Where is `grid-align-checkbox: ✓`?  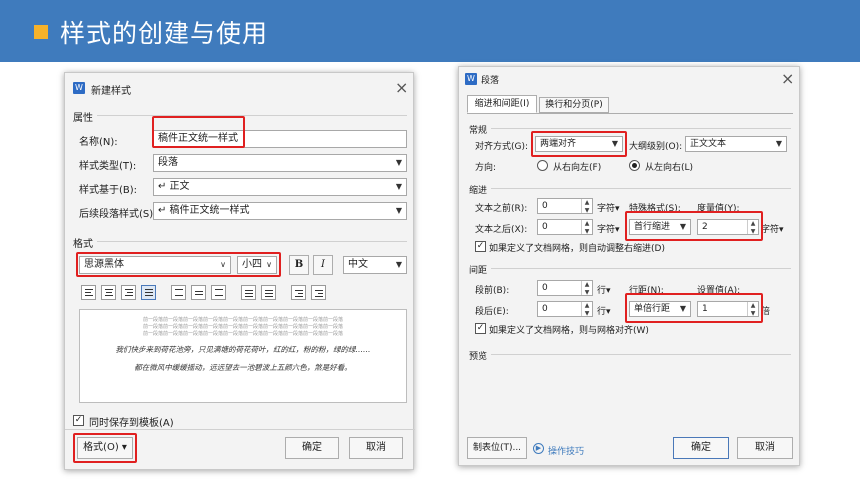 grid-align-checkbox: ✓ is located at coordinates (480, 328).